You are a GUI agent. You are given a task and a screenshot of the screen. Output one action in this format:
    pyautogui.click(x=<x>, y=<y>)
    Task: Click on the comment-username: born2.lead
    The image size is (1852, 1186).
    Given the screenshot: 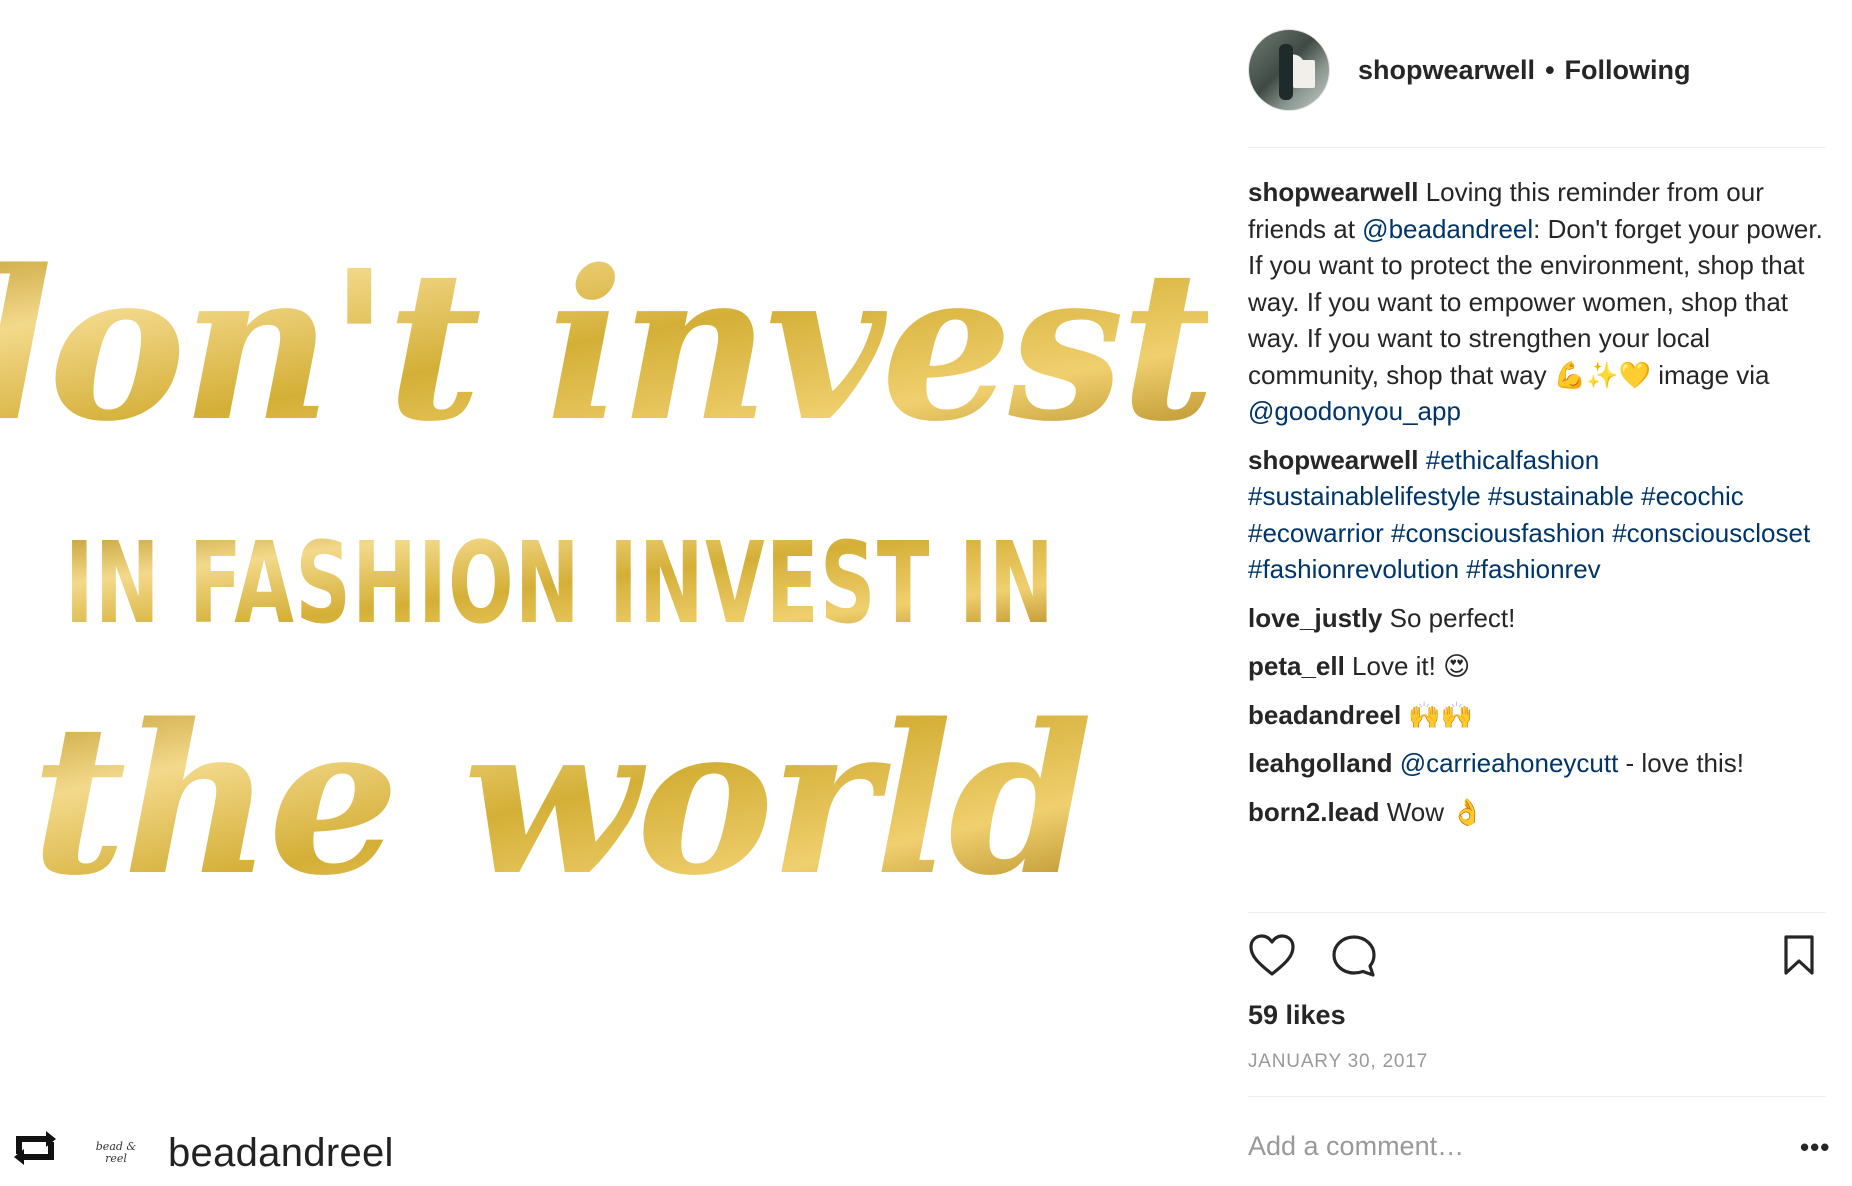 What is the action you would take?
    pyautogui.click(x=1313, y=812)
    